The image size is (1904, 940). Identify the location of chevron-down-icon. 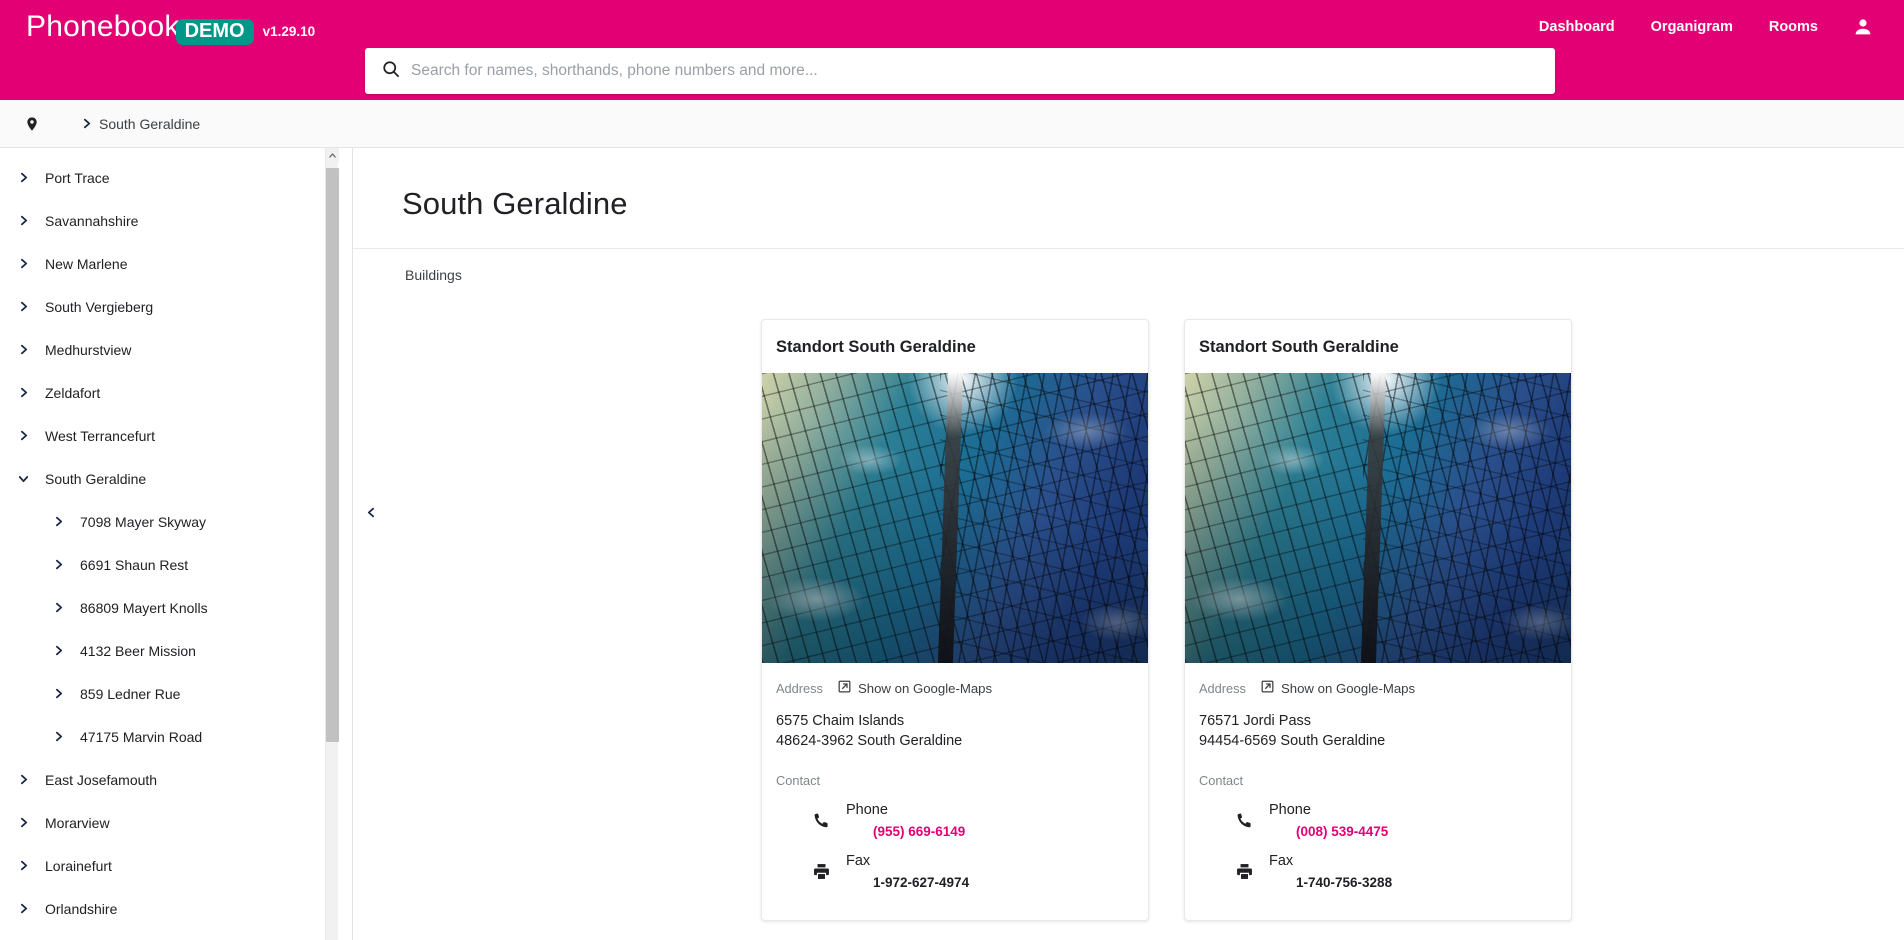
(23, 479).